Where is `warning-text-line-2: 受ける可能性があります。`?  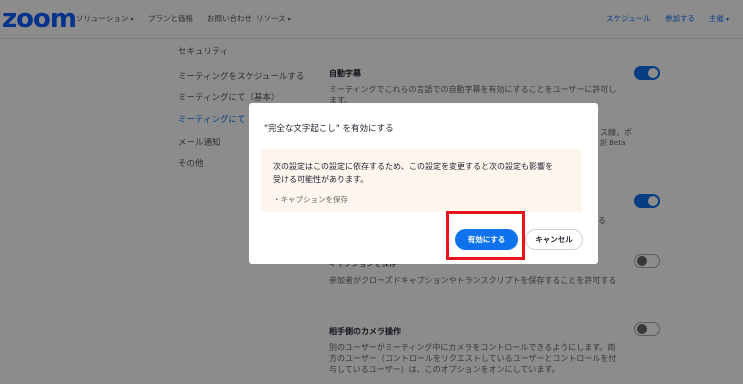
warning-text-line-2: 受ける可能性があります。 is located at coordinates (321, 179).